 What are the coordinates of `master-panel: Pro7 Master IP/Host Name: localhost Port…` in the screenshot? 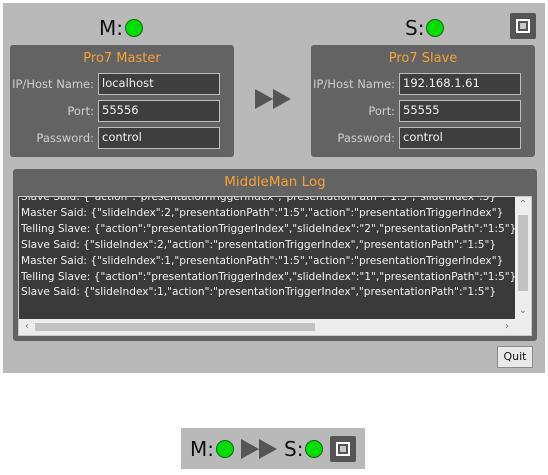 It's located at (122, 101).